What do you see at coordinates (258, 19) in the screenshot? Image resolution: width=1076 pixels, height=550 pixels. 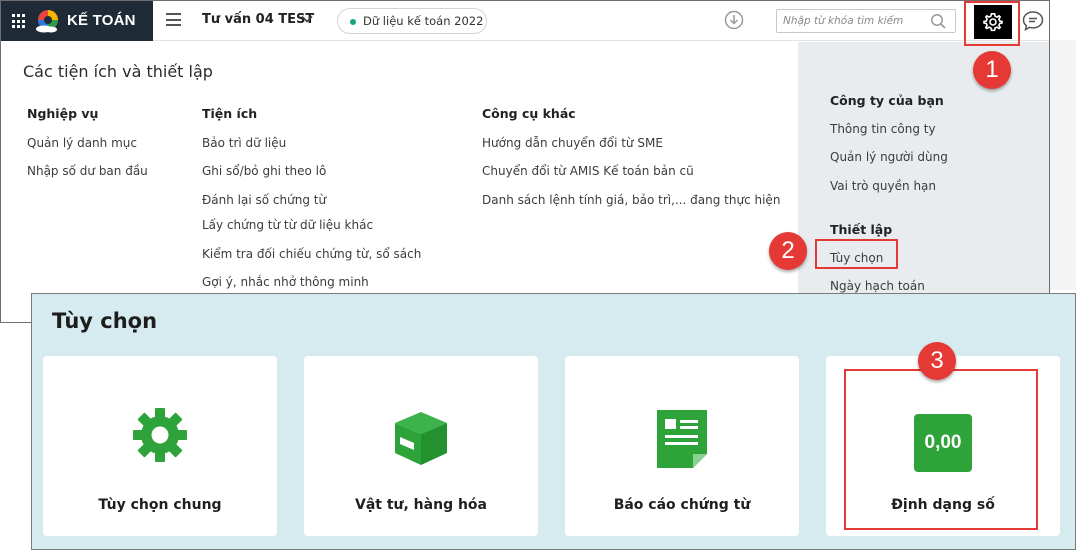 I see `company-selector: Tư vấn 04 TEST` at bounding box center [258, 19].